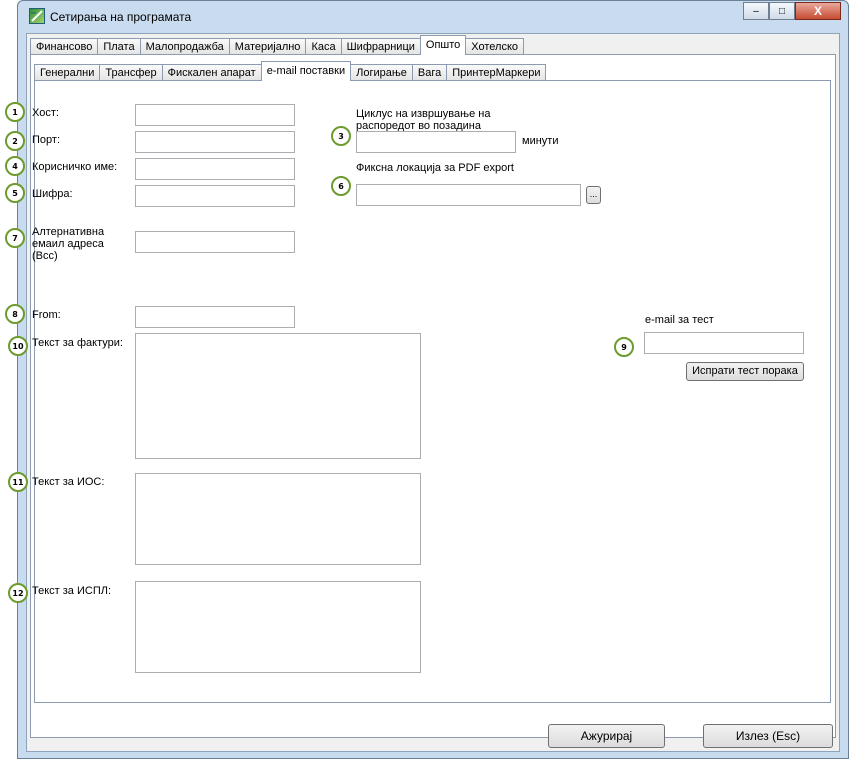  I want to click on password-input, so click(215, 196).